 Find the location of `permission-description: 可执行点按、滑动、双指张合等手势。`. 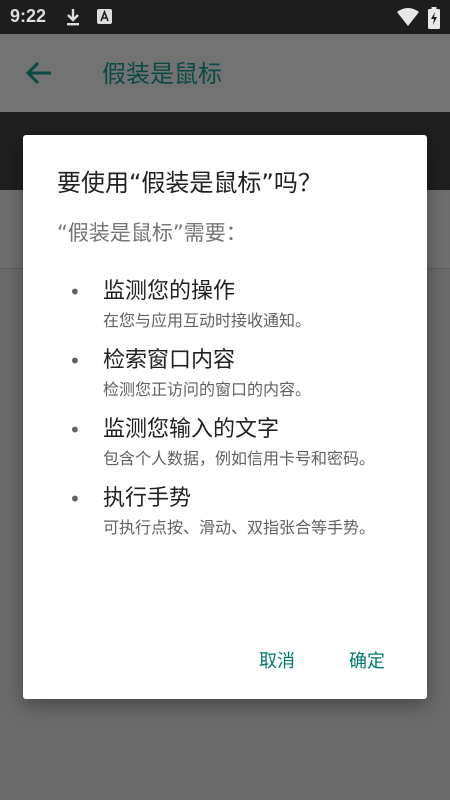

permission-description: 可执行点按、滑动、双指张合等手势。 is located at coordinates (239, 527).